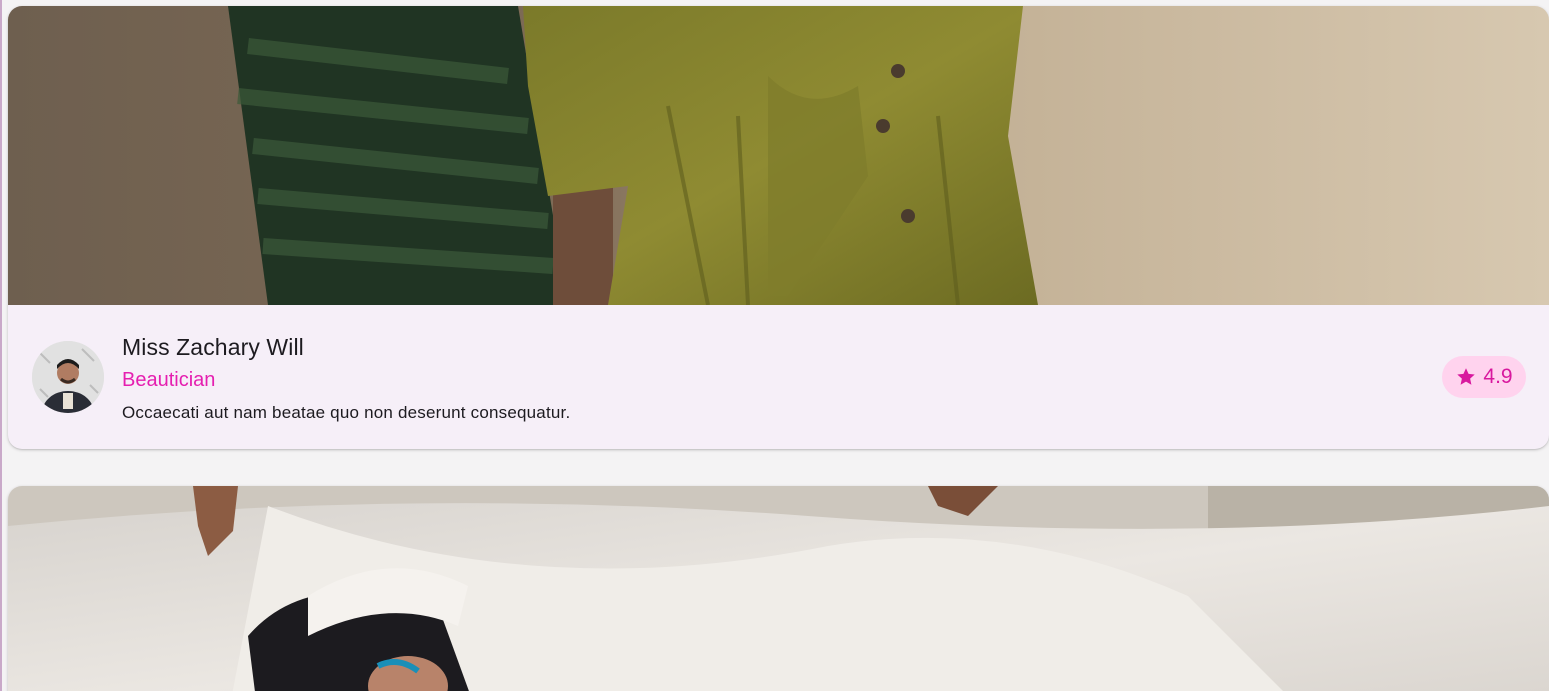 The width and height of the screenshot is (1549, 691). What do you see at coordinates (68, 377) in the screenshot?
I see `avatar` at bounding box center [68, 377].